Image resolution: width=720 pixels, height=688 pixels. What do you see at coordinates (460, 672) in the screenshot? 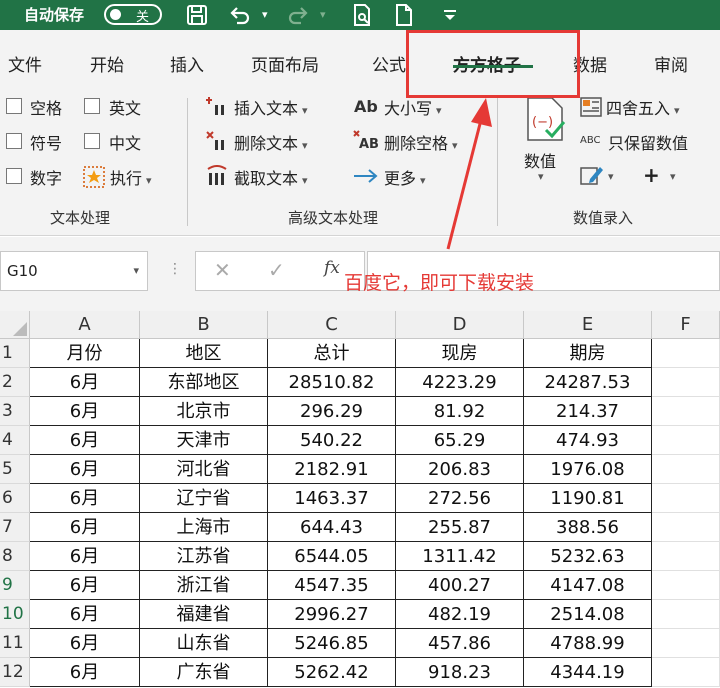
I see `table-cell: 918.23` at bounding box center [460, 672].